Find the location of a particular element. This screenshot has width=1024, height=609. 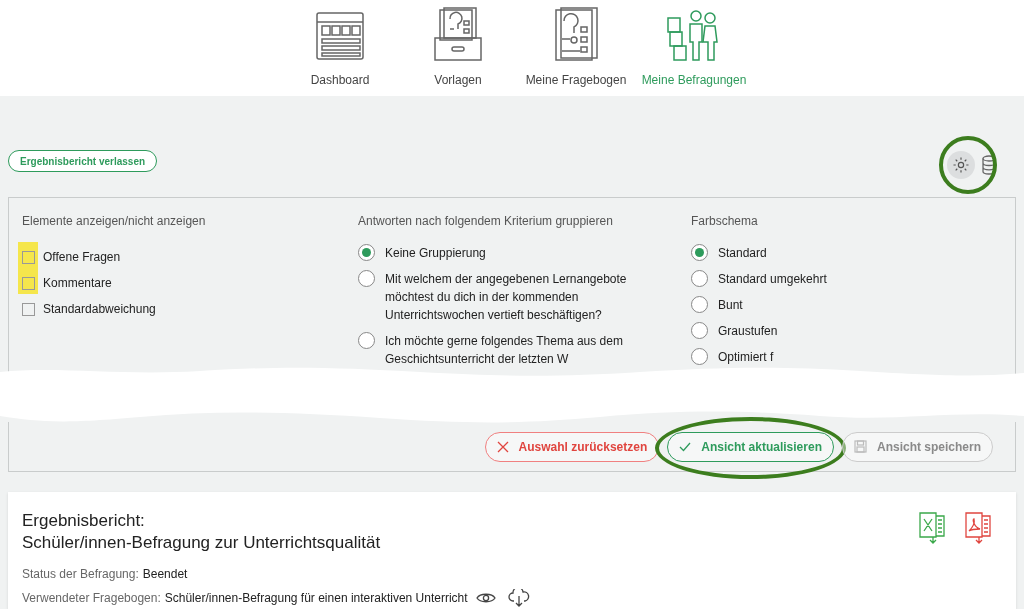

nav-tab: Dashboard is located at coordinates (340, 80).